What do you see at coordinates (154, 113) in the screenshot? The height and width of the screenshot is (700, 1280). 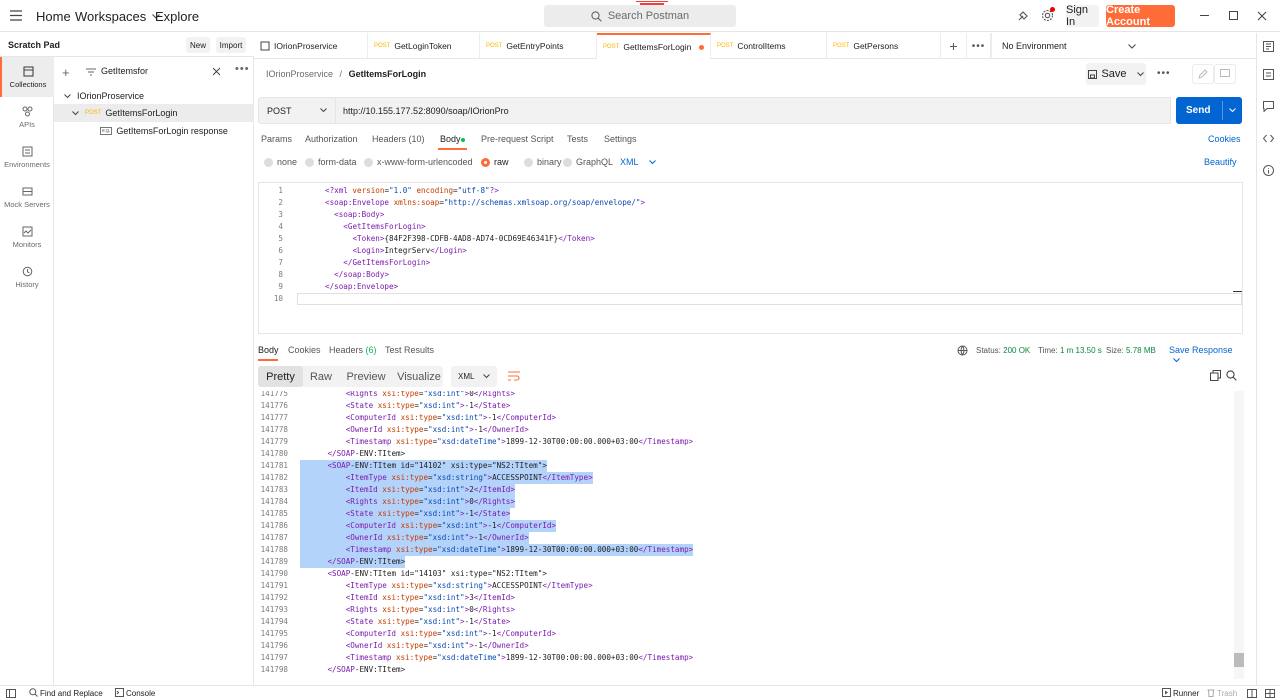 I see `tree-request-row: POST GetItemsForLogin` at bounding box center [154, 113].